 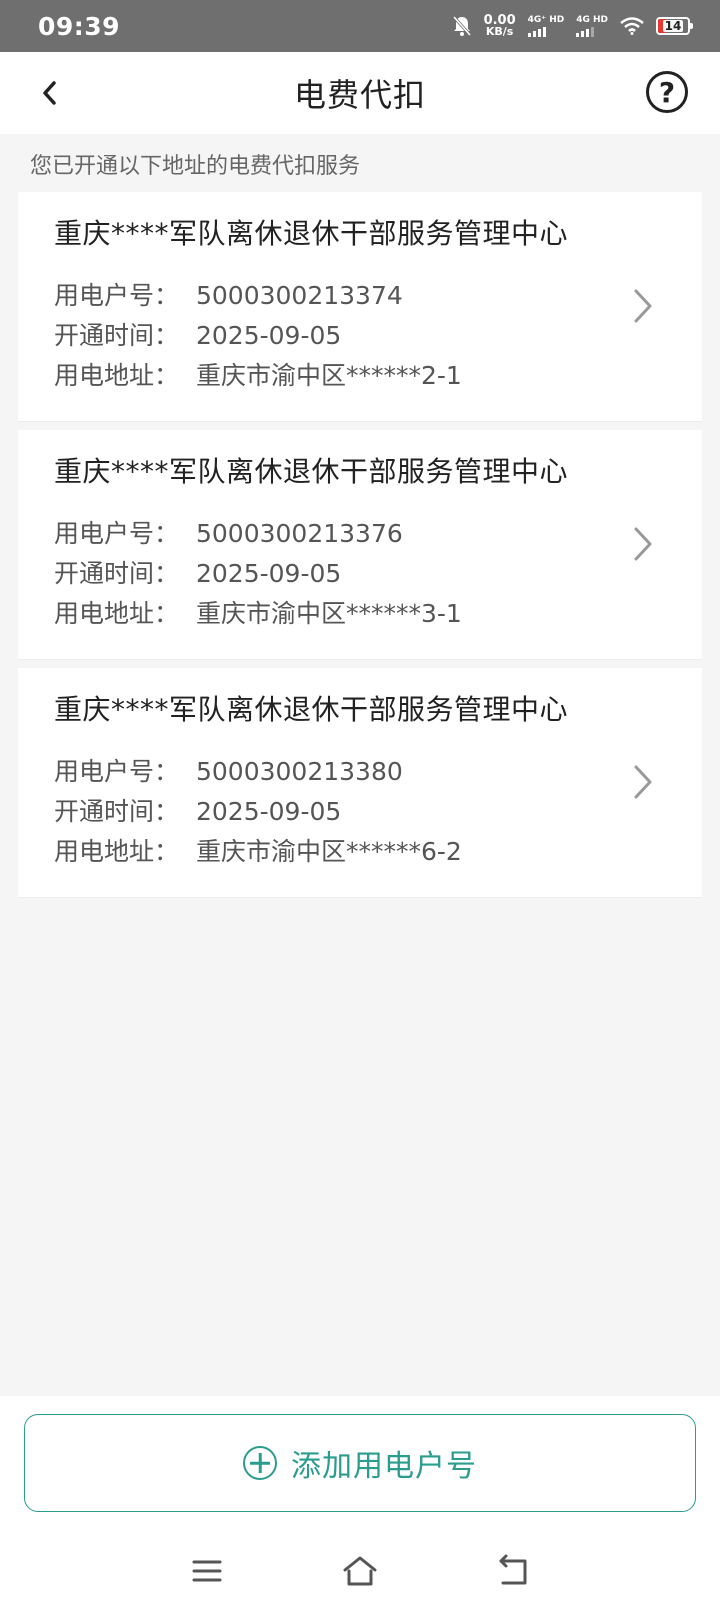 What do you see at coordinates (195, 166) in the screenshot?
I see `service-subtitle: 您已开通以下地址的电费代扣服务` at bounding box center [195, 166].